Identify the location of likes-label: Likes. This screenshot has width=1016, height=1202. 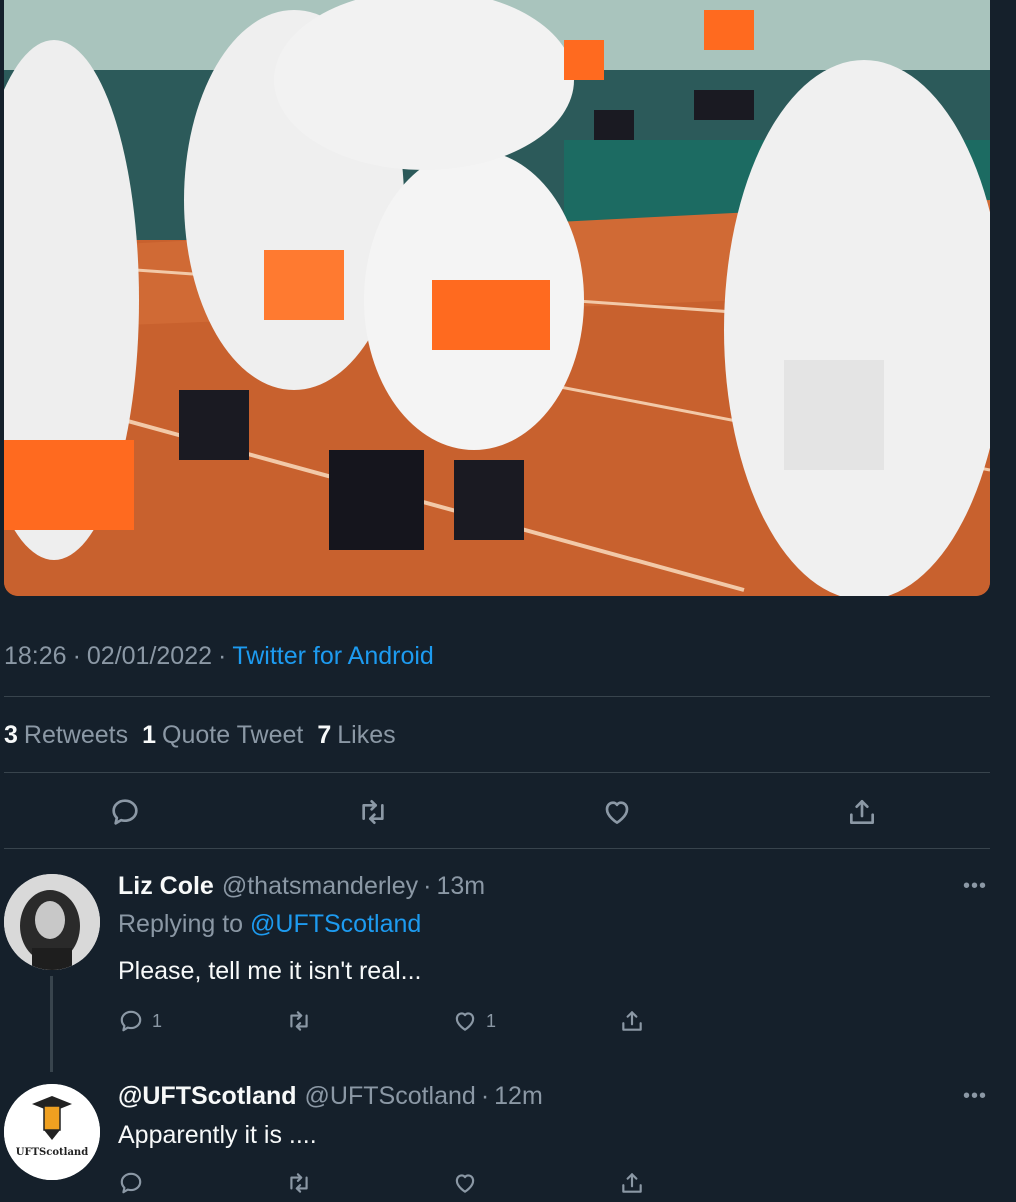
(366, 734).